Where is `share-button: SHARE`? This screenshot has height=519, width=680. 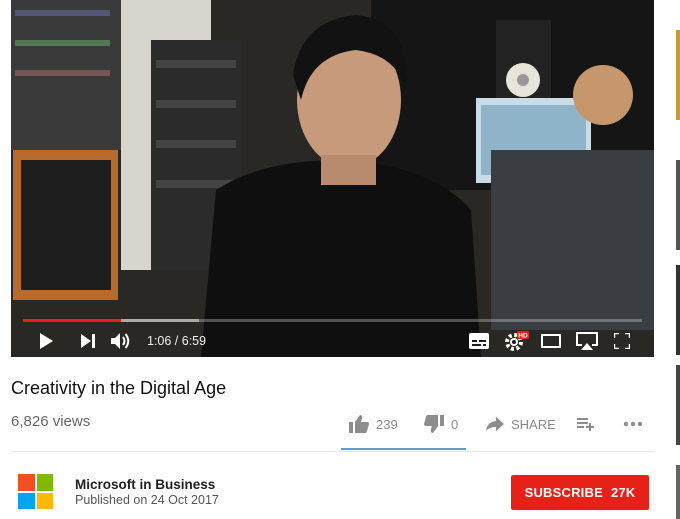 share-button: SHARE is located at coordinates (521, 424).